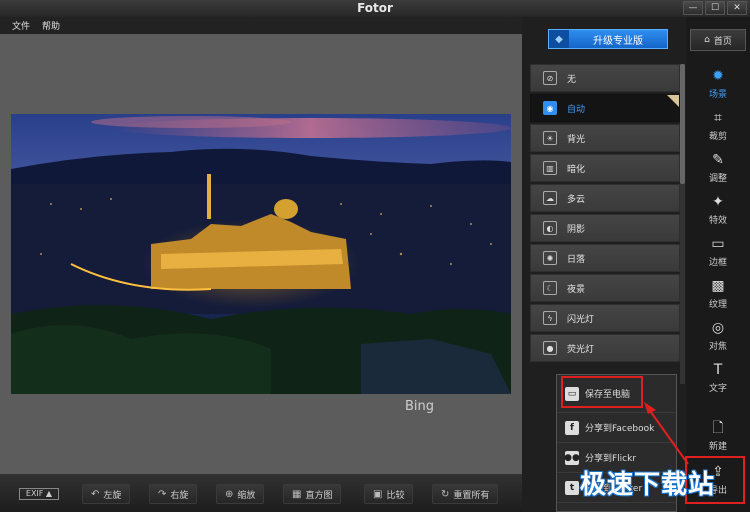  Describe the element at coordinates (261, 25) in the screenshot. I see `menu-bar: 文件 帮助` at that location.